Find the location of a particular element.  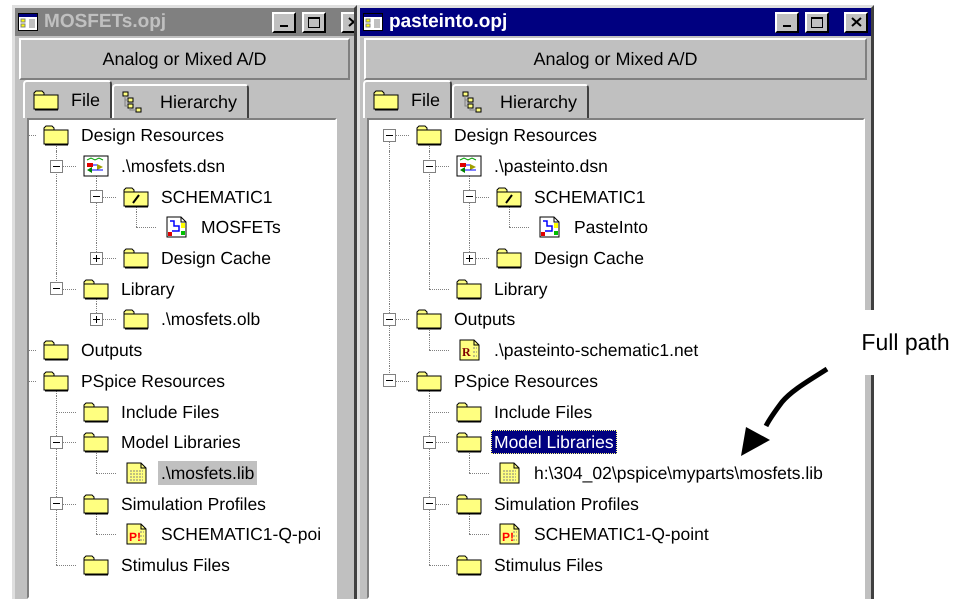

tree-item: .\mosfets.dsn is located at coordinates (173, 166).